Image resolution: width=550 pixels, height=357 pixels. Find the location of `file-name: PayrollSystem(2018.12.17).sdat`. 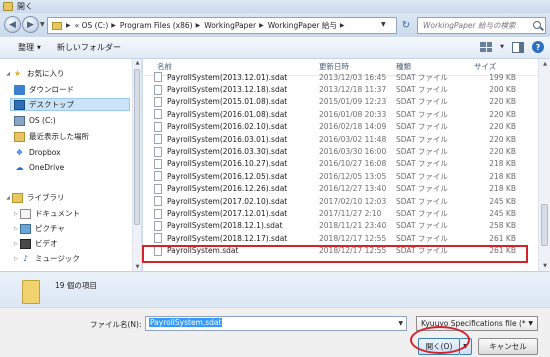

file-name: PayrollSystem(2018.12.17).sdat is located at coordinates (227, 238).